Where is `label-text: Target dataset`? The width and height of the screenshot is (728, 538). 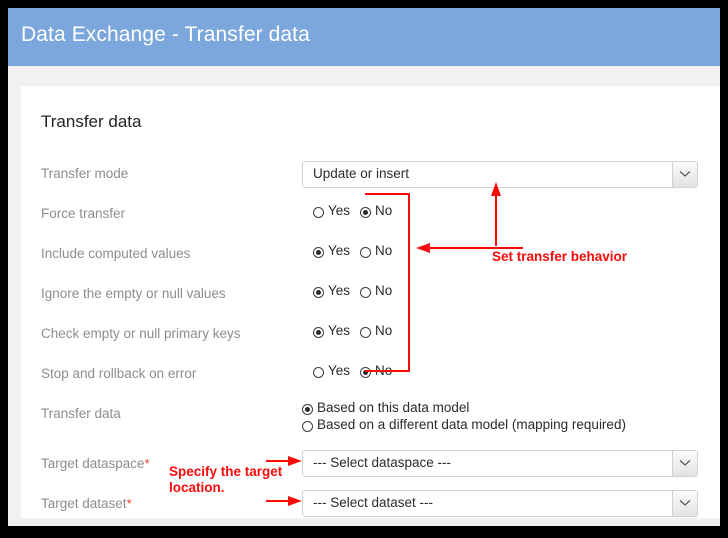
label-text: Target dataset is located at coordinates (84, 503).